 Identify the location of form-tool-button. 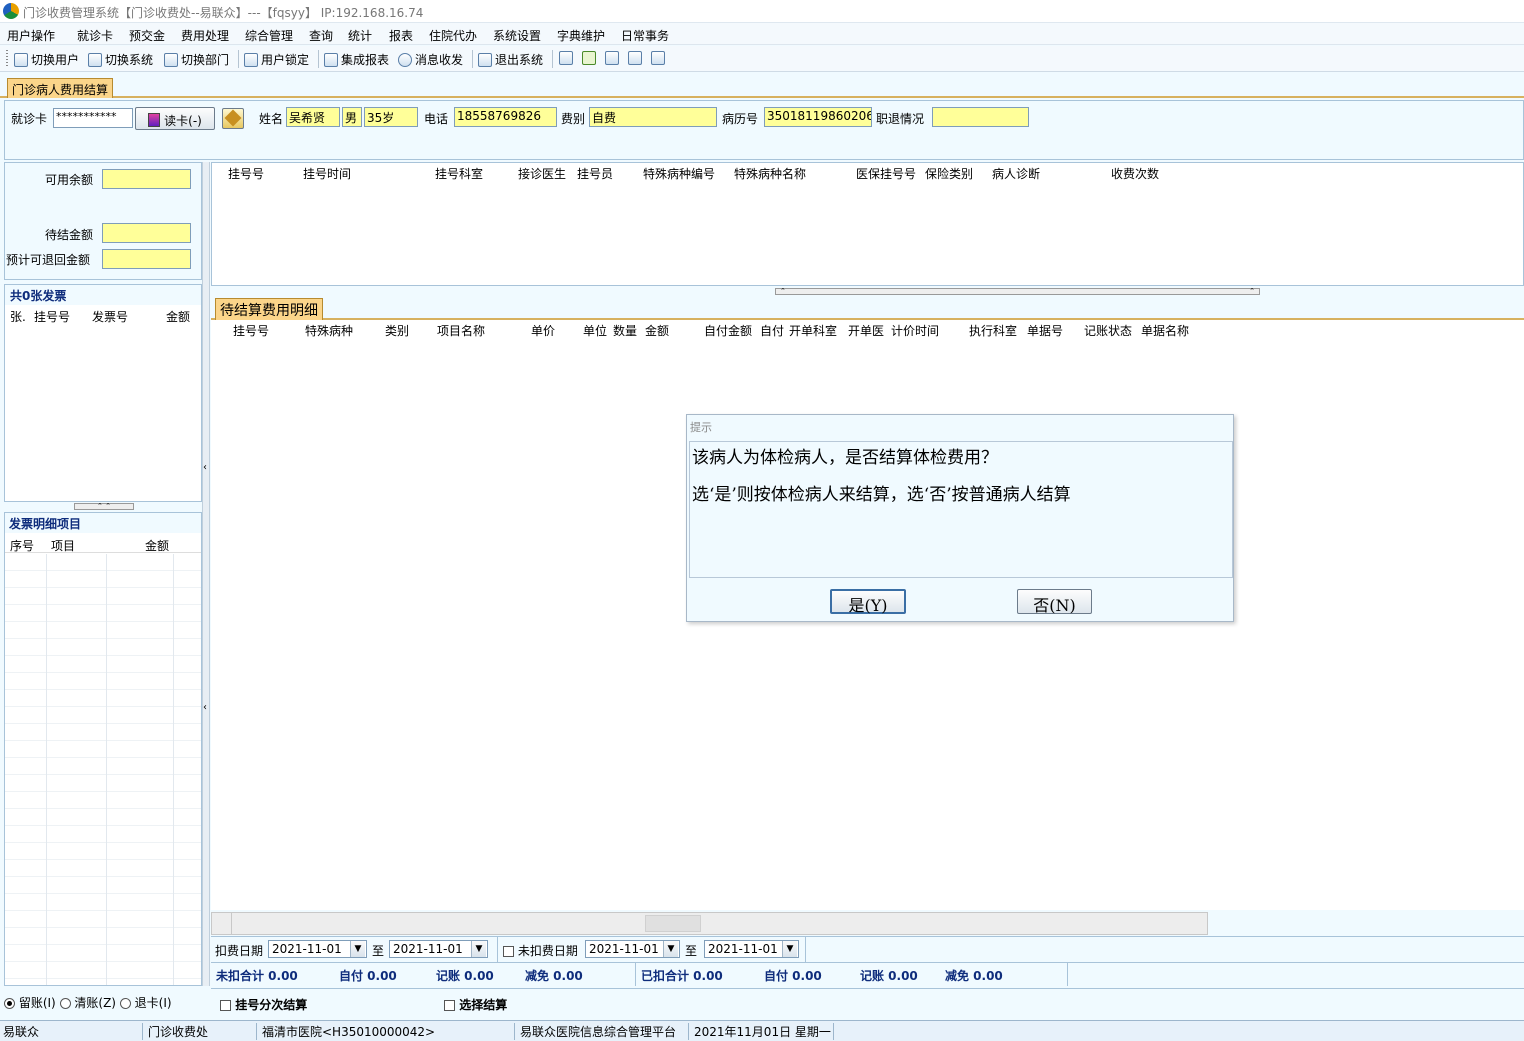
(658, 58).